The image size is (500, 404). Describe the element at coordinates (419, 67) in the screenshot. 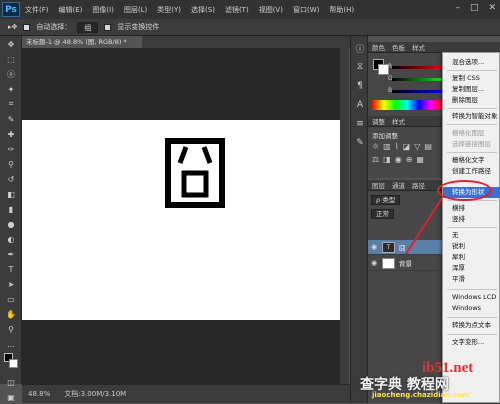

I see `r-slider` at that location.